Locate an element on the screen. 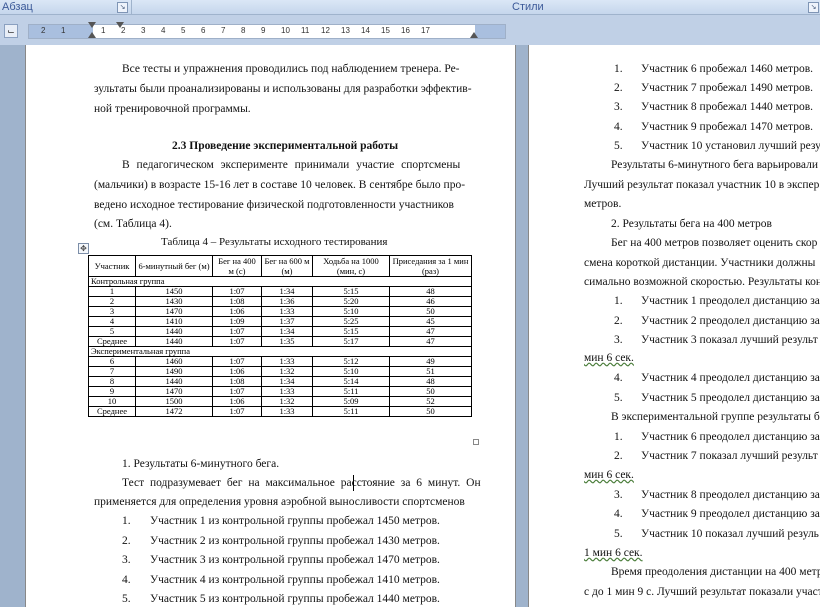 Image resolution: width=820 pixels, height=607 pixels. ruler-tick-label: 6 is located at coordinates (203, 30).